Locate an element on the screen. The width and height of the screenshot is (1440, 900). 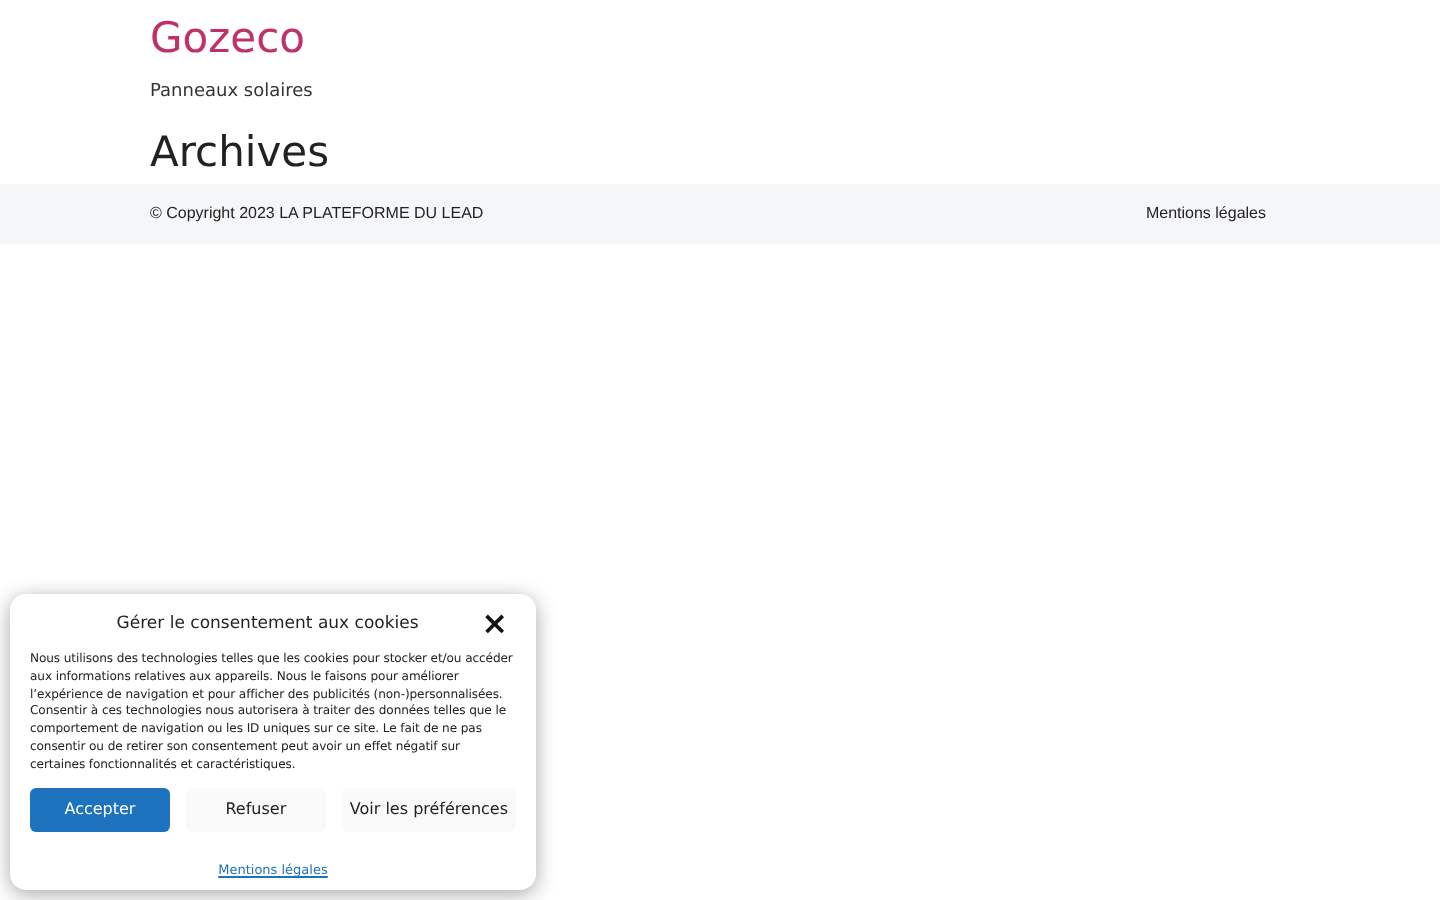
copyright-text: © Copyright 2023 LA PLATEFORME DU LEAD is located at coordinates (317, 213).